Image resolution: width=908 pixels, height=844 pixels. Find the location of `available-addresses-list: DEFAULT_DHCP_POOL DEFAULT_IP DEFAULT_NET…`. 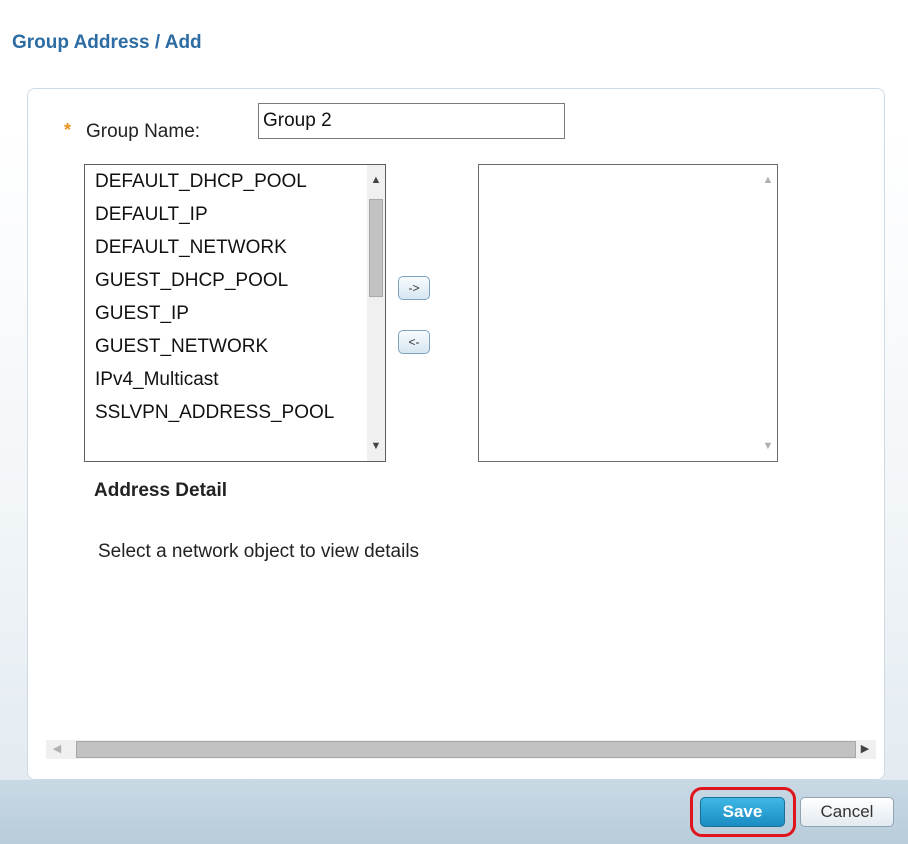

available-addresses-list: DEFAULT_DHCP_POOL DEFAULT_IP DEFAULT_NET… is located at coordinates (235, 313).